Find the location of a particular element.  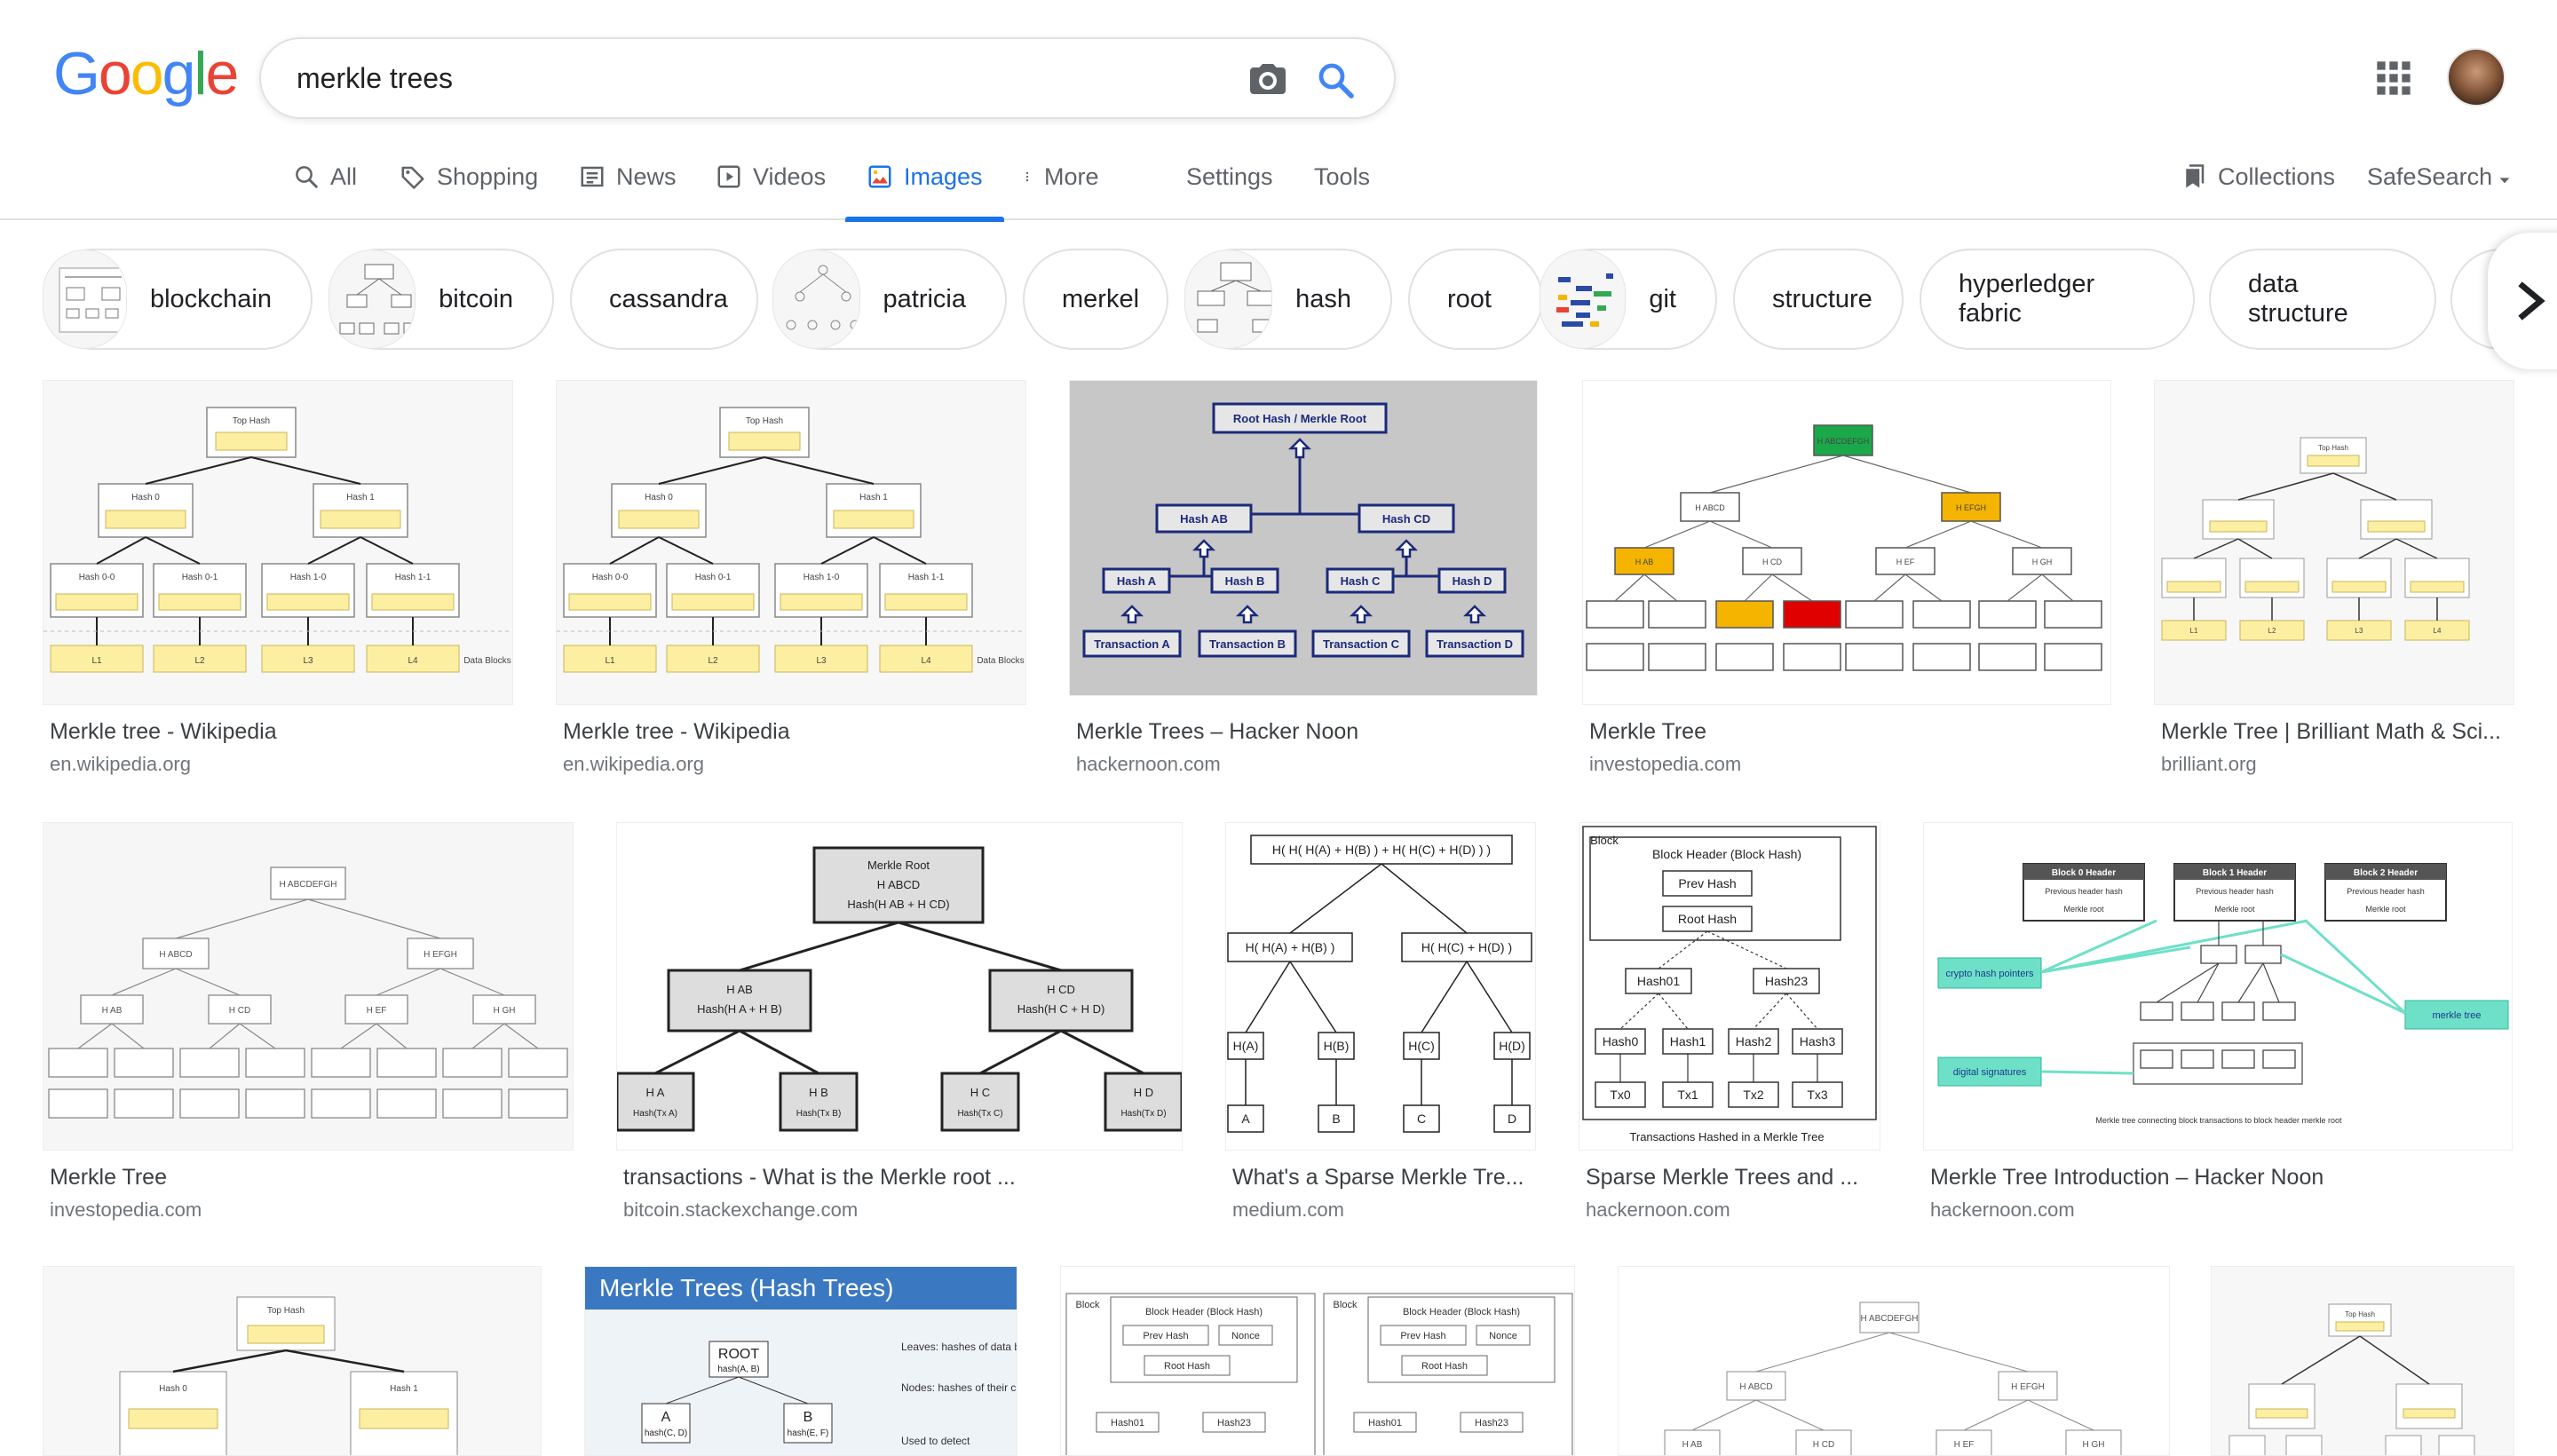

tab-shopping: Shopping is located at coordinates (469, 186).